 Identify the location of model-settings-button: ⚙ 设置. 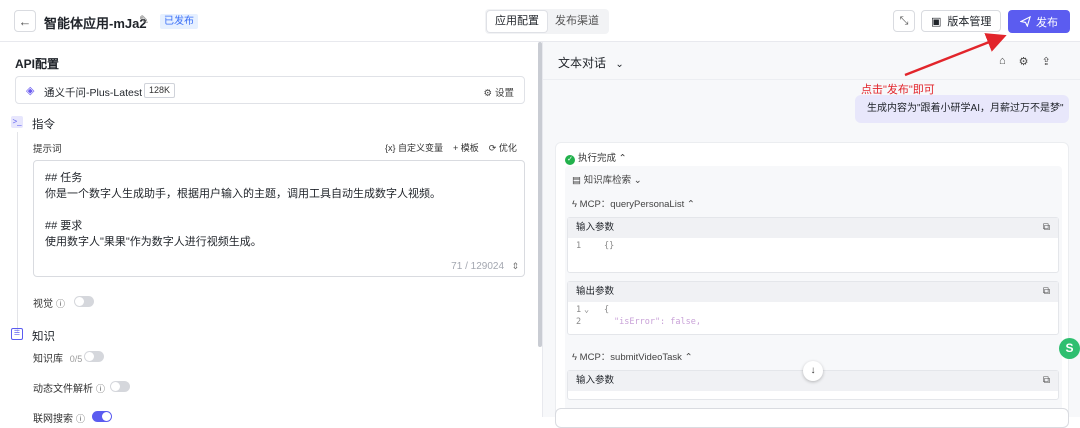
(498, 92).